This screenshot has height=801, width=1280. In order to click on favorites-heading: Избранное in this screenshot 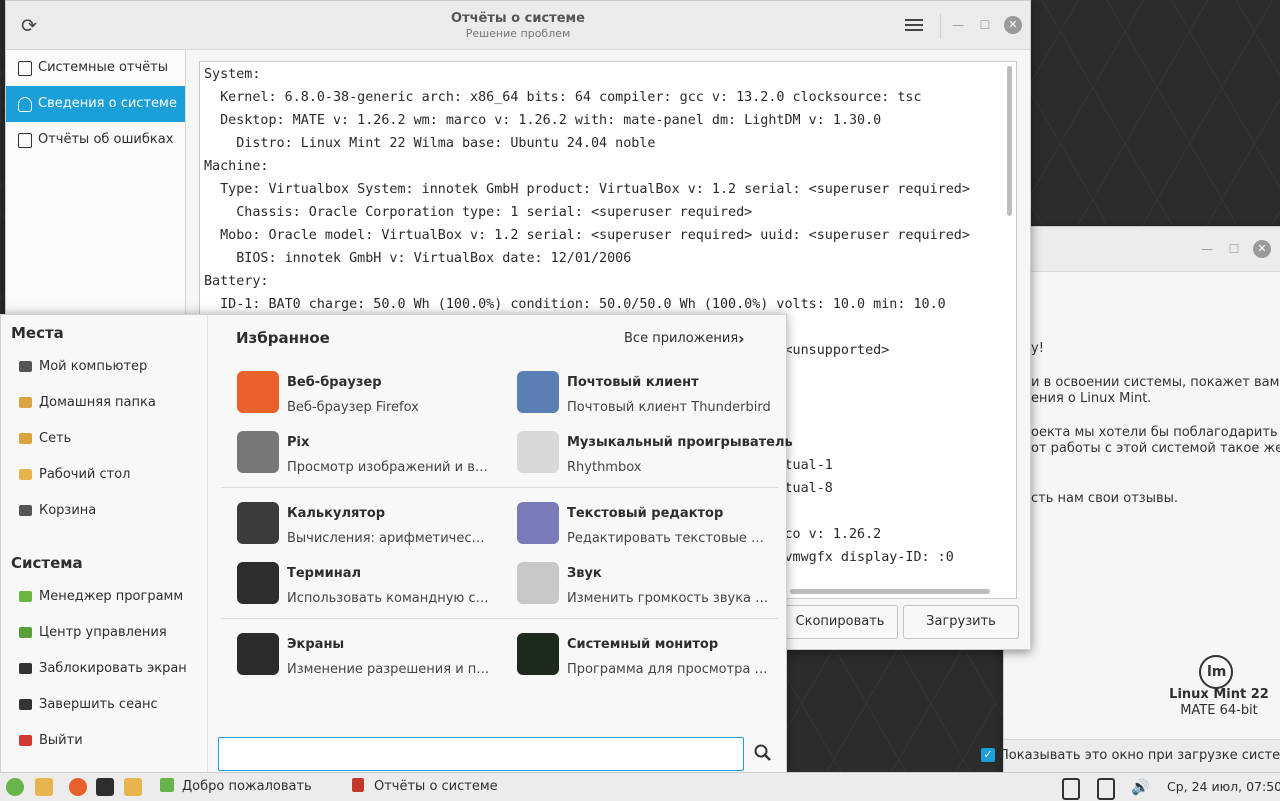, I will do `click(283, 338)`.